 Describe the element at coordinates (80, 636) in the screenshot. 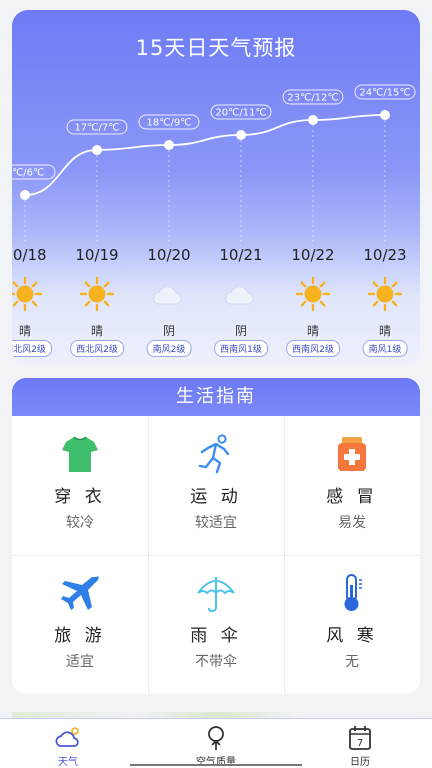

I see `life-guide-item-title: 旅 游` at that location.